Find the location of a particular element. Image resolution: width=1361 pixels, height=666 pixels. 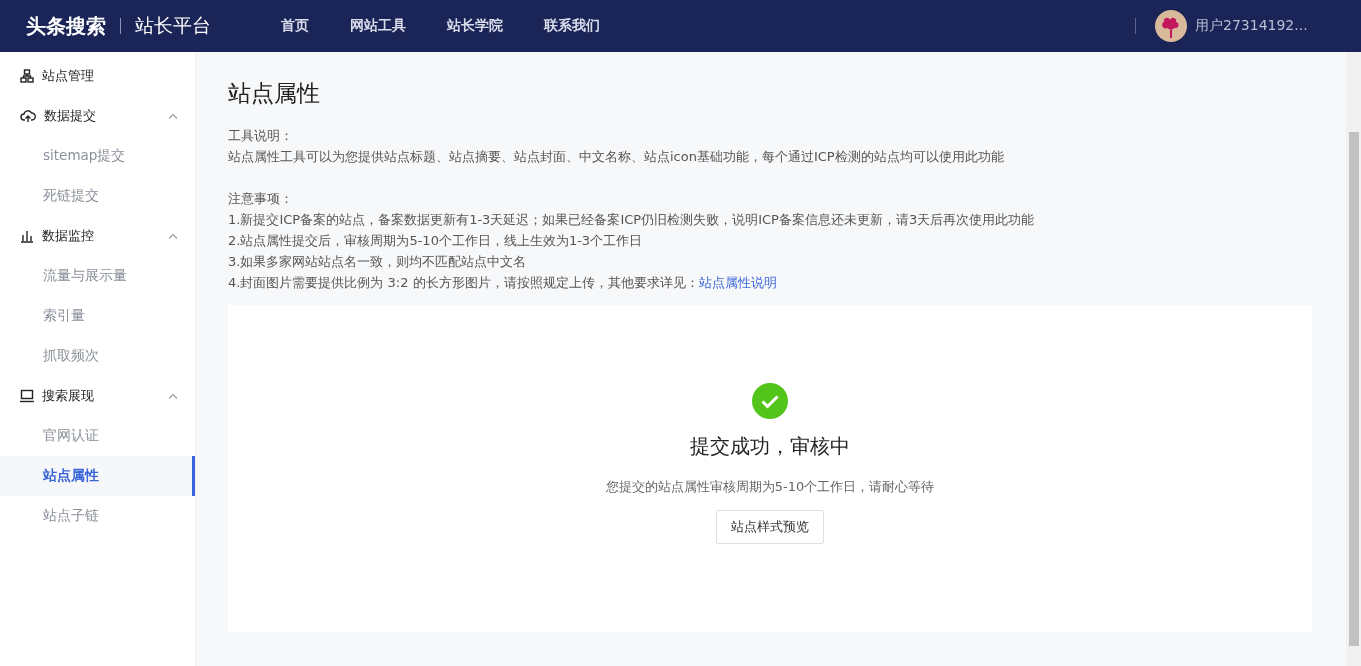

result-message: 您提交的站点属性审核周期为5-10个工作日，请耐心等待 is located at coordinates (770, 487).